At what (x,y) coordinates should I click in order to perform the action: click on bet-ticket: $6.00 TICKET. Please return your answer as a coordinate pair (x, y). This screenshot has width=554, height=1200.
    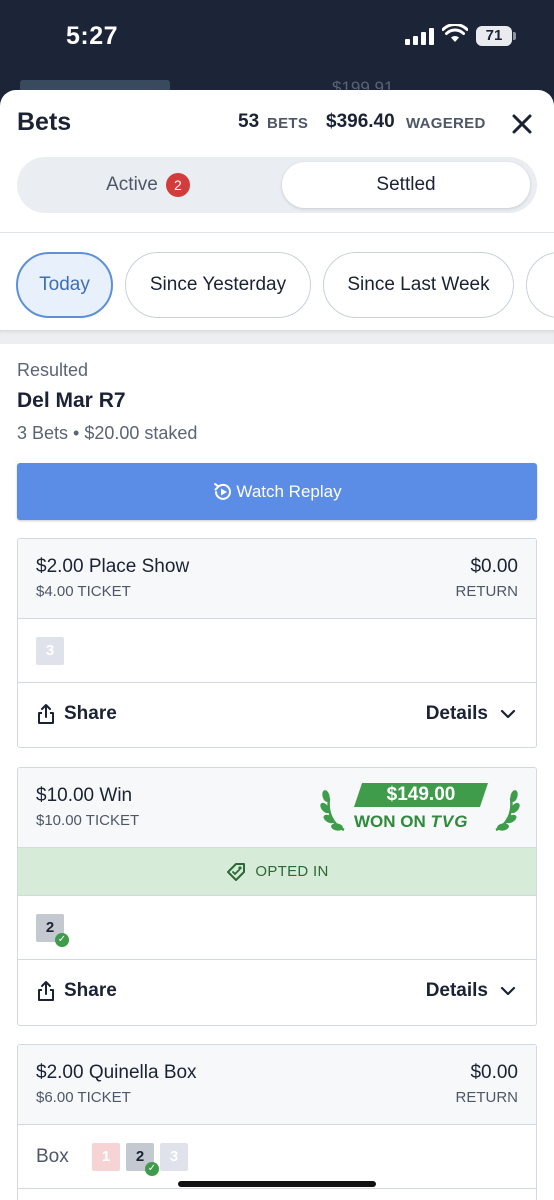
    Looking at the image, I should click on (83, 1097).